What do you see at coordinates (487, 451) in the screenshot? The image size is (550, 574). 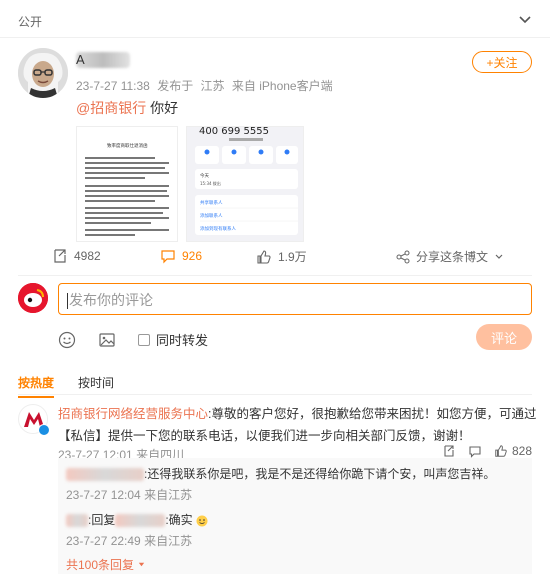 I see `comment-actions: 828` at bounding box center [487, 451].